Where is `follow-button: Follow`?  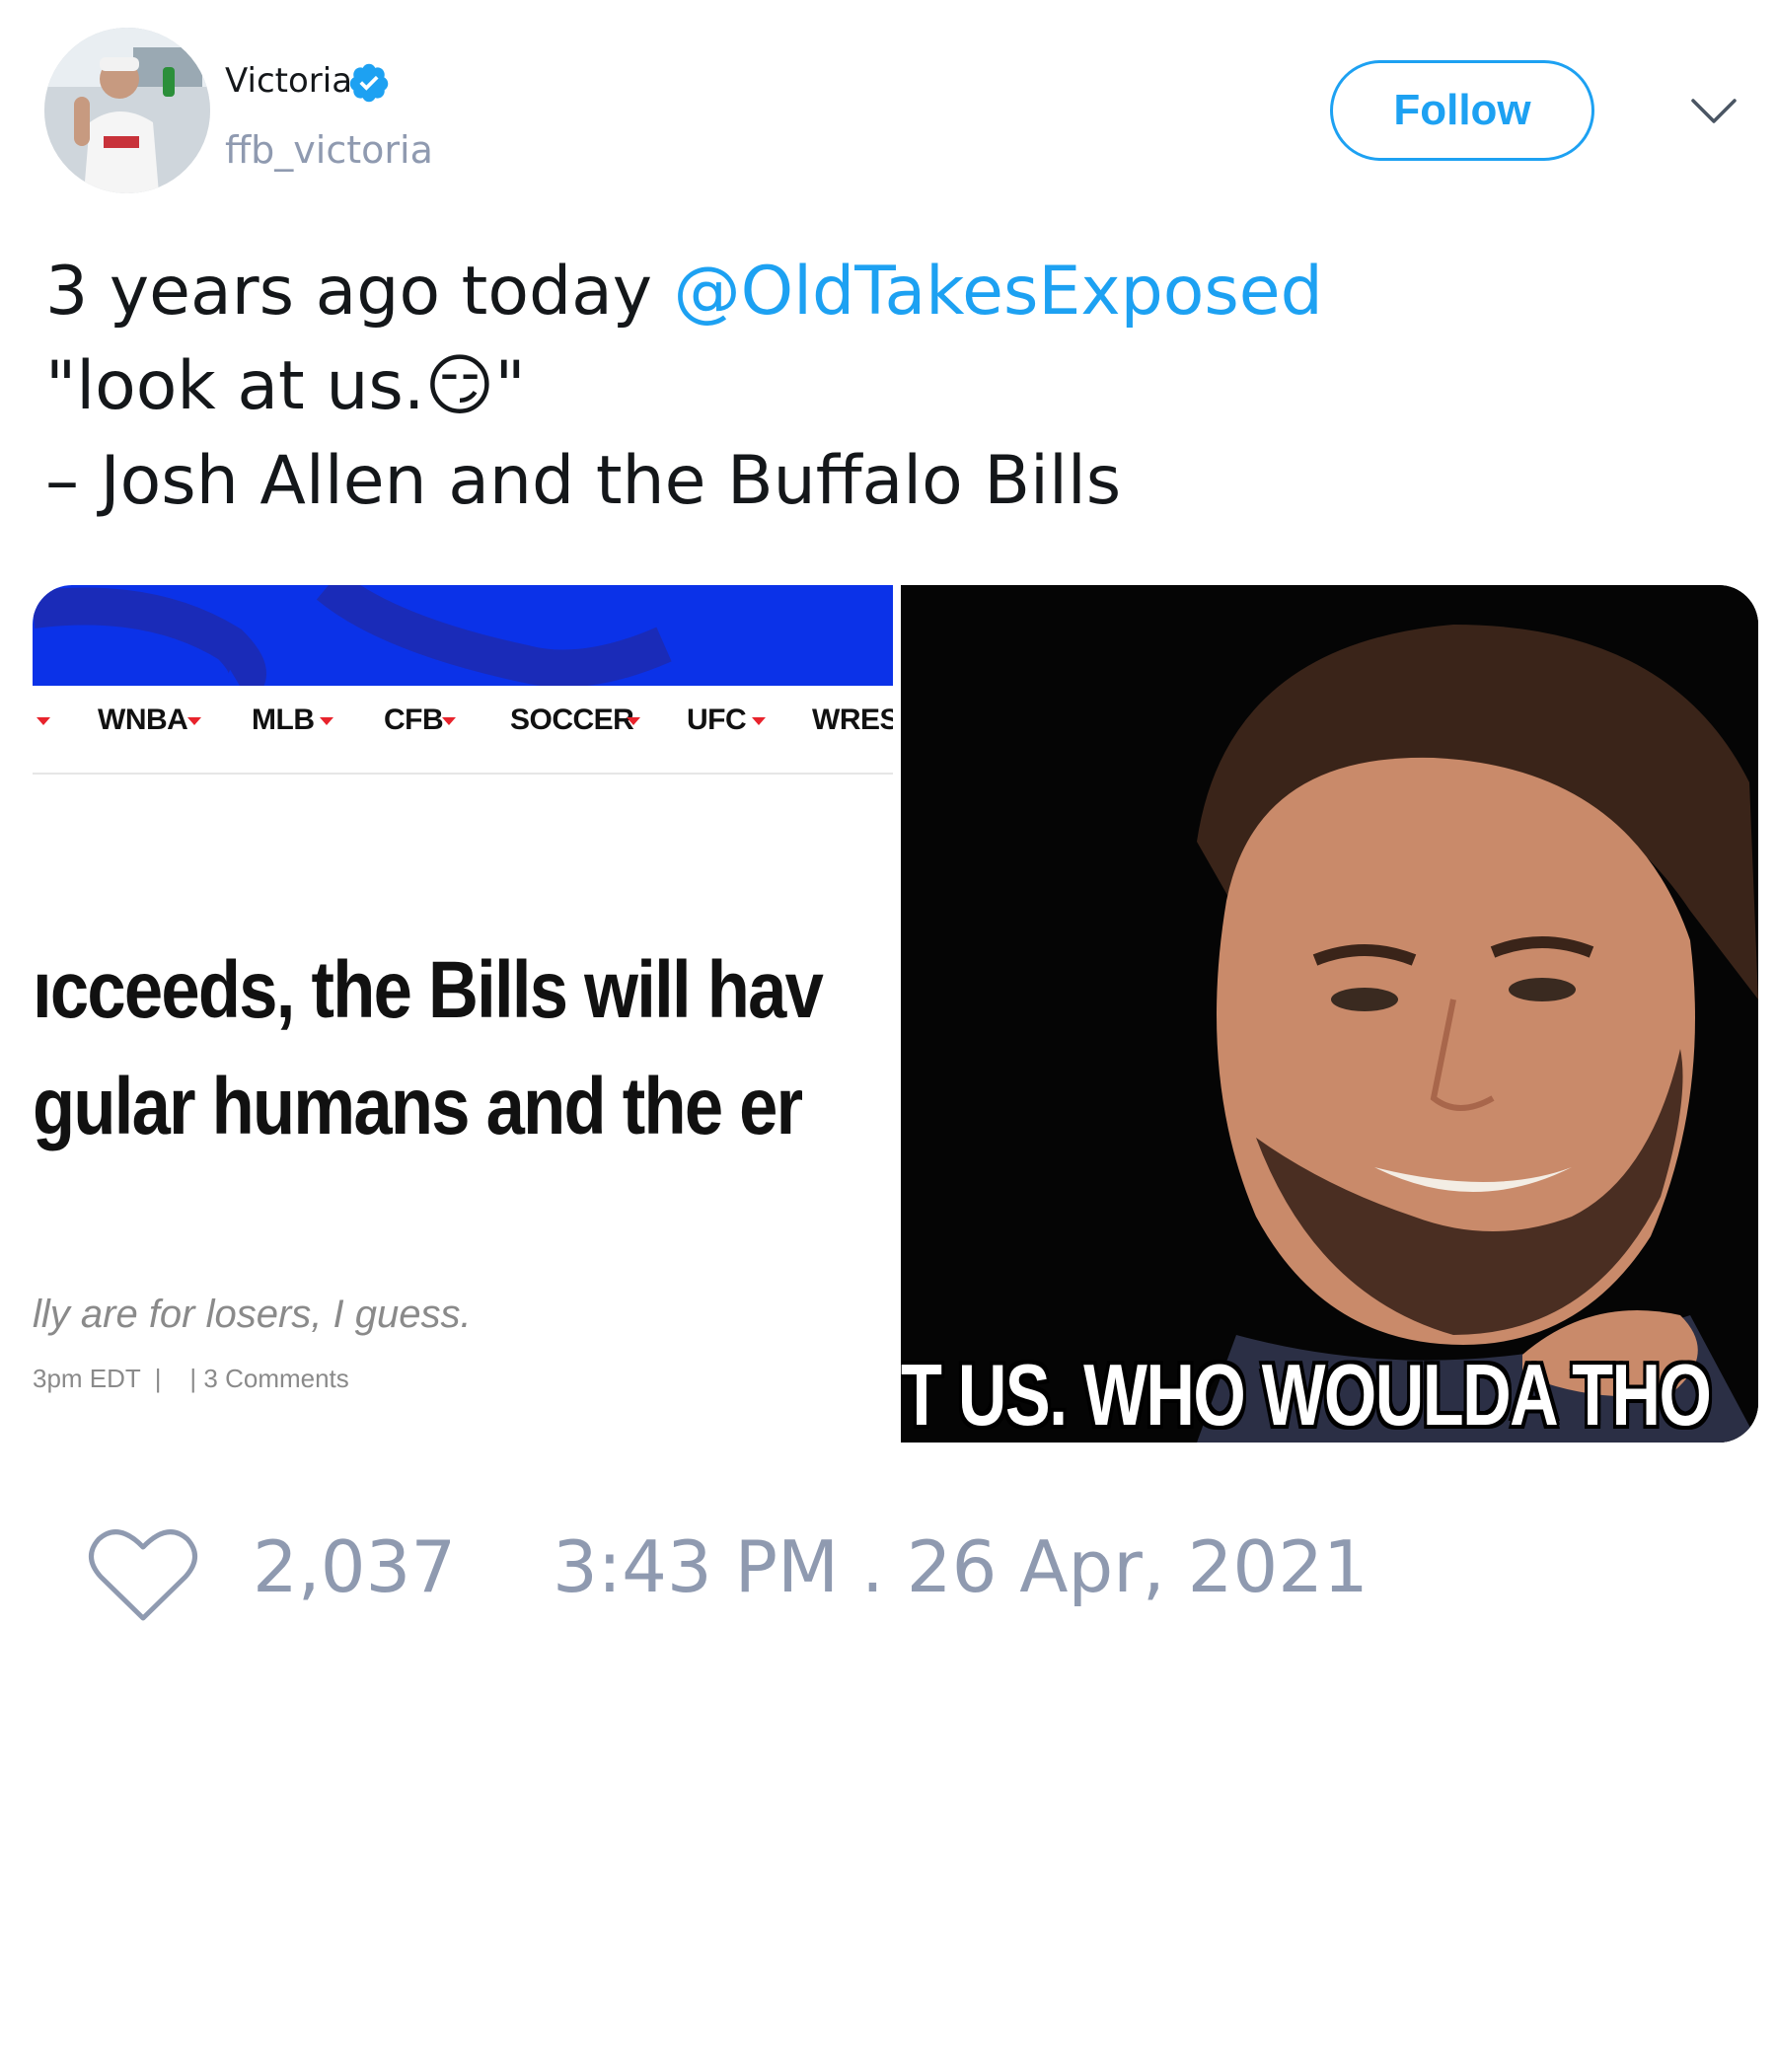 follow-button: Follow is located at coordinates (1462, 111).